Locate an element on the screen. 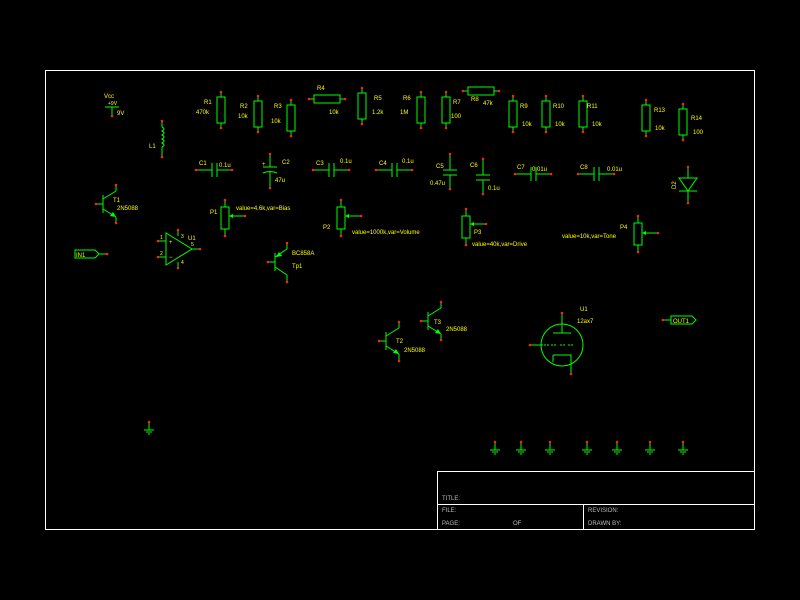 This screenshot has width=800, height=600. c1-ref: C1 is located at coordinates (203, 164).